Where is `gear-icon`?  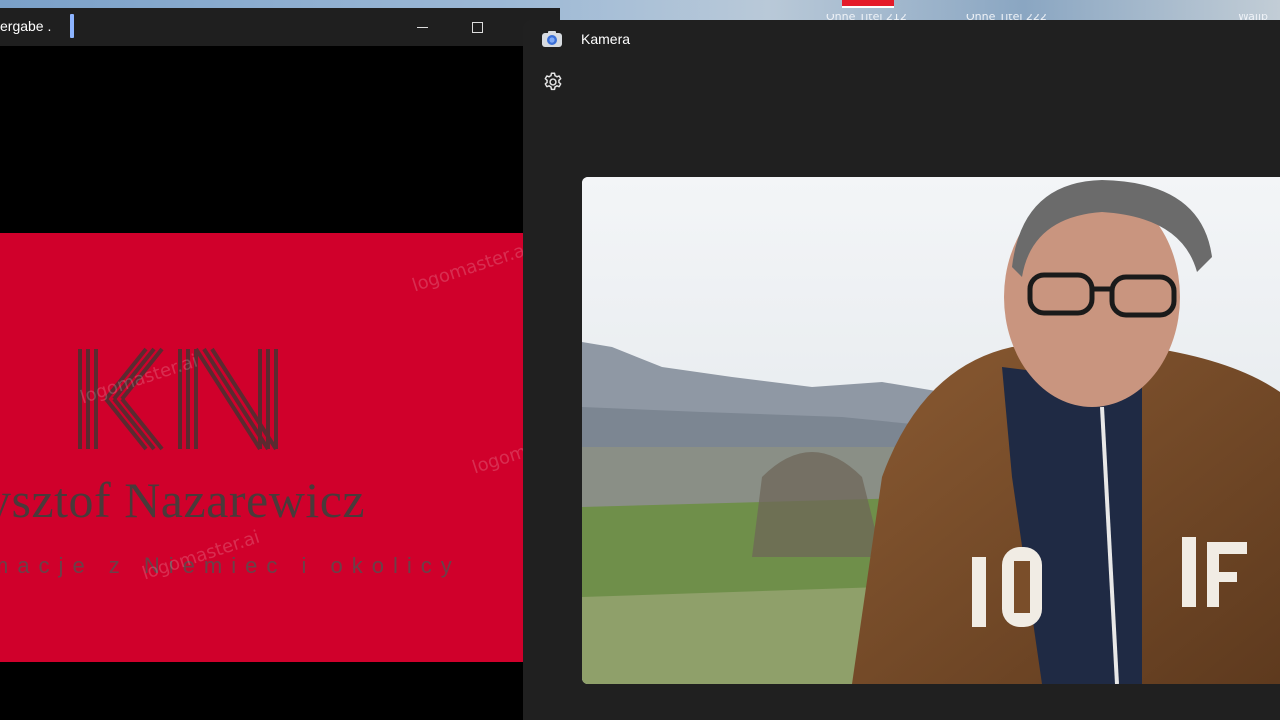 gear-icon is located at coordinates (553, 81).